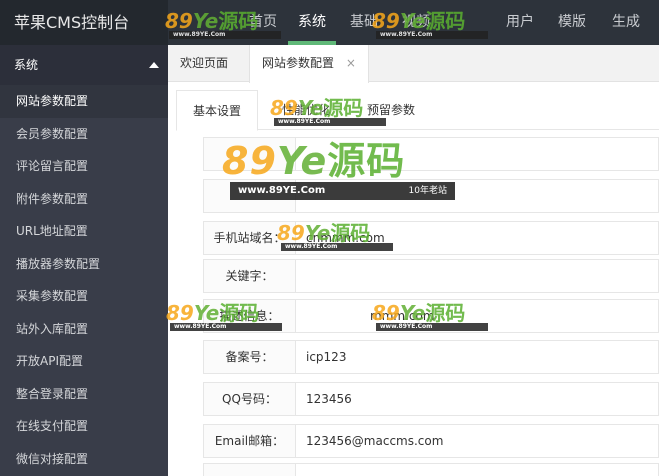 The image size is (659, 476). What do you see at coordinates (217, 110) in the screenshot?
I see `subtab-basic: 基本设置` at bounding box center [217, 110].